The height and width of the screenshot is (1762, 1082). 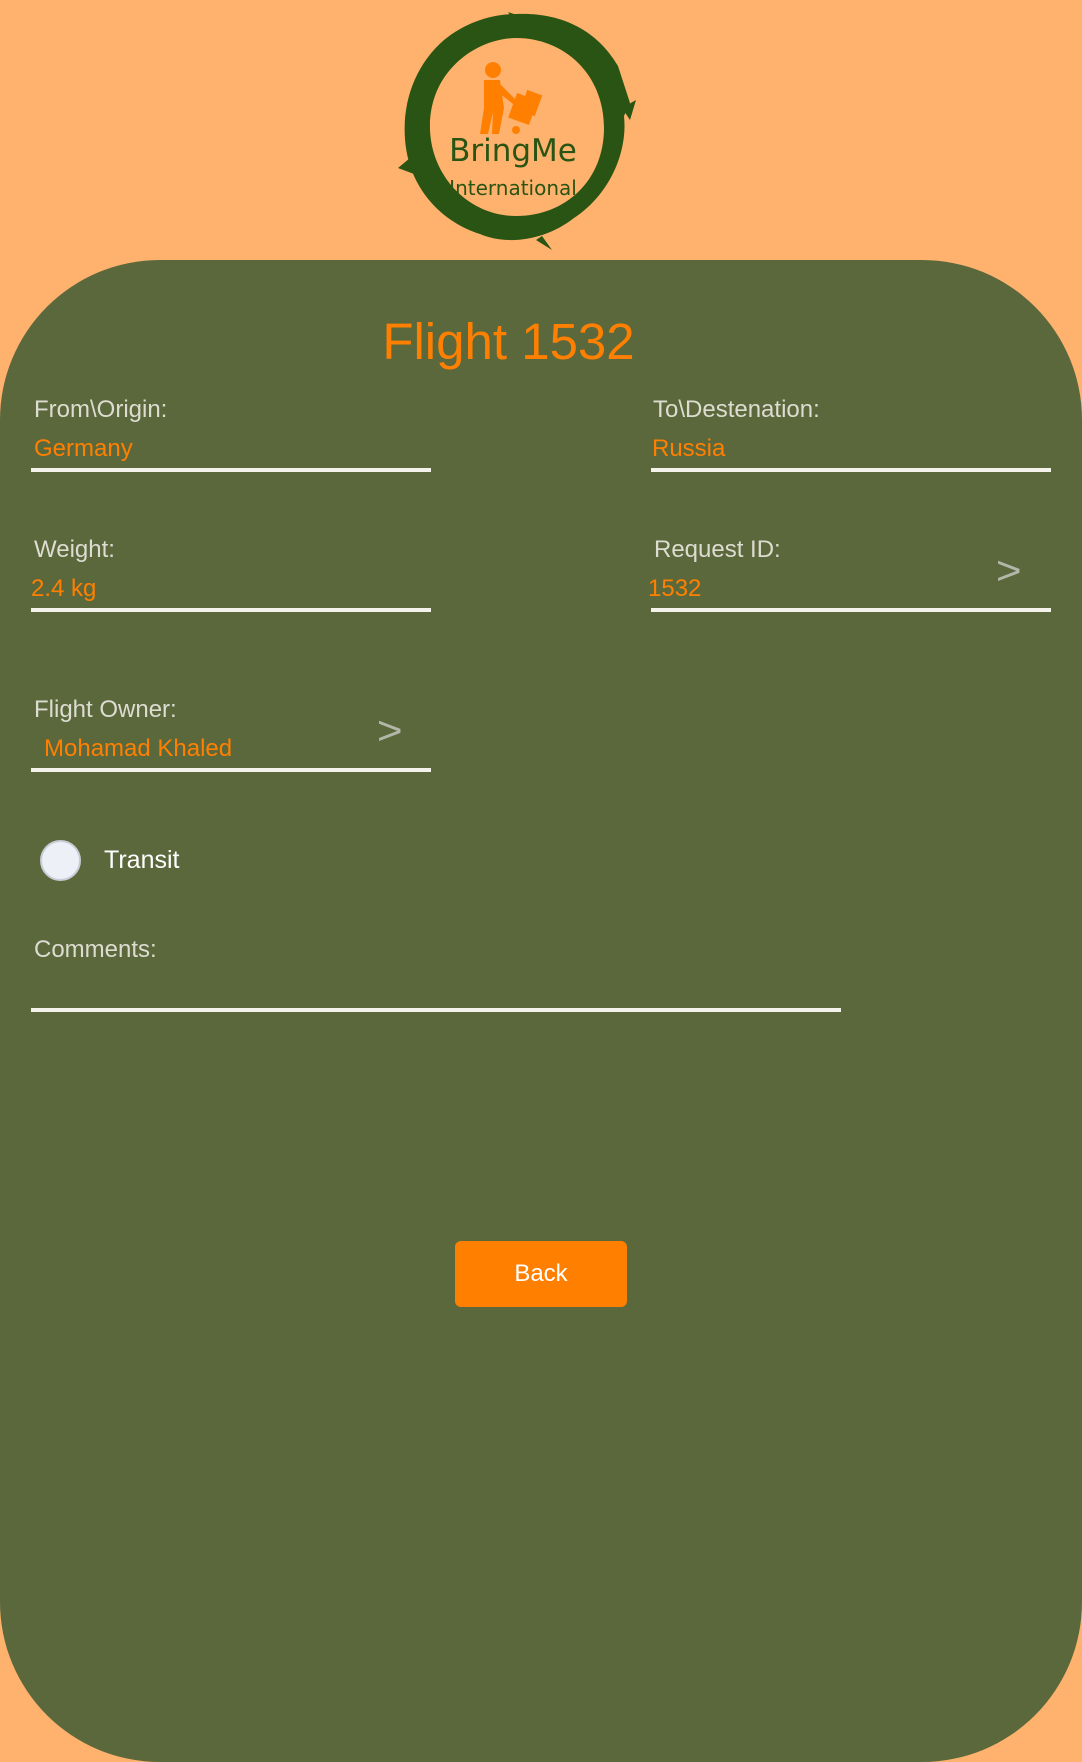 I want to click on brand-logo: BringMe International, so click(x=516, y=130).